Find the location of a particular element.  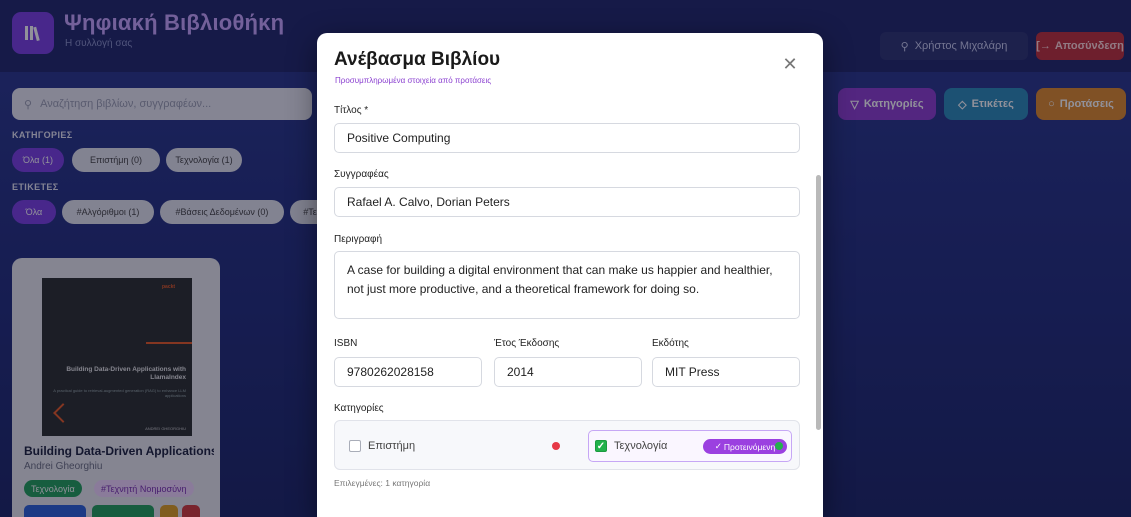

checkbox-unchecked-icon is located at coordinates (355, 446).